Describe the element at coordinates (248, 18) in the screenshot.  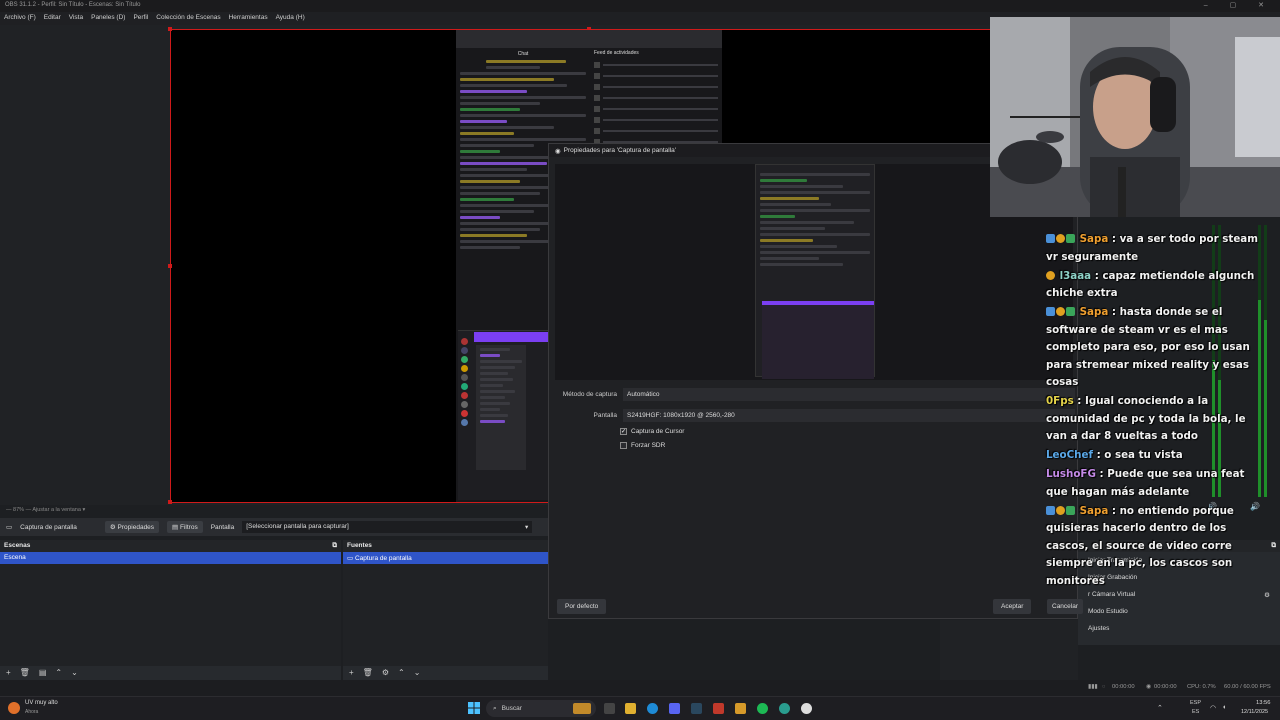
I see `menu-herramientas: Herramientas` at that location.